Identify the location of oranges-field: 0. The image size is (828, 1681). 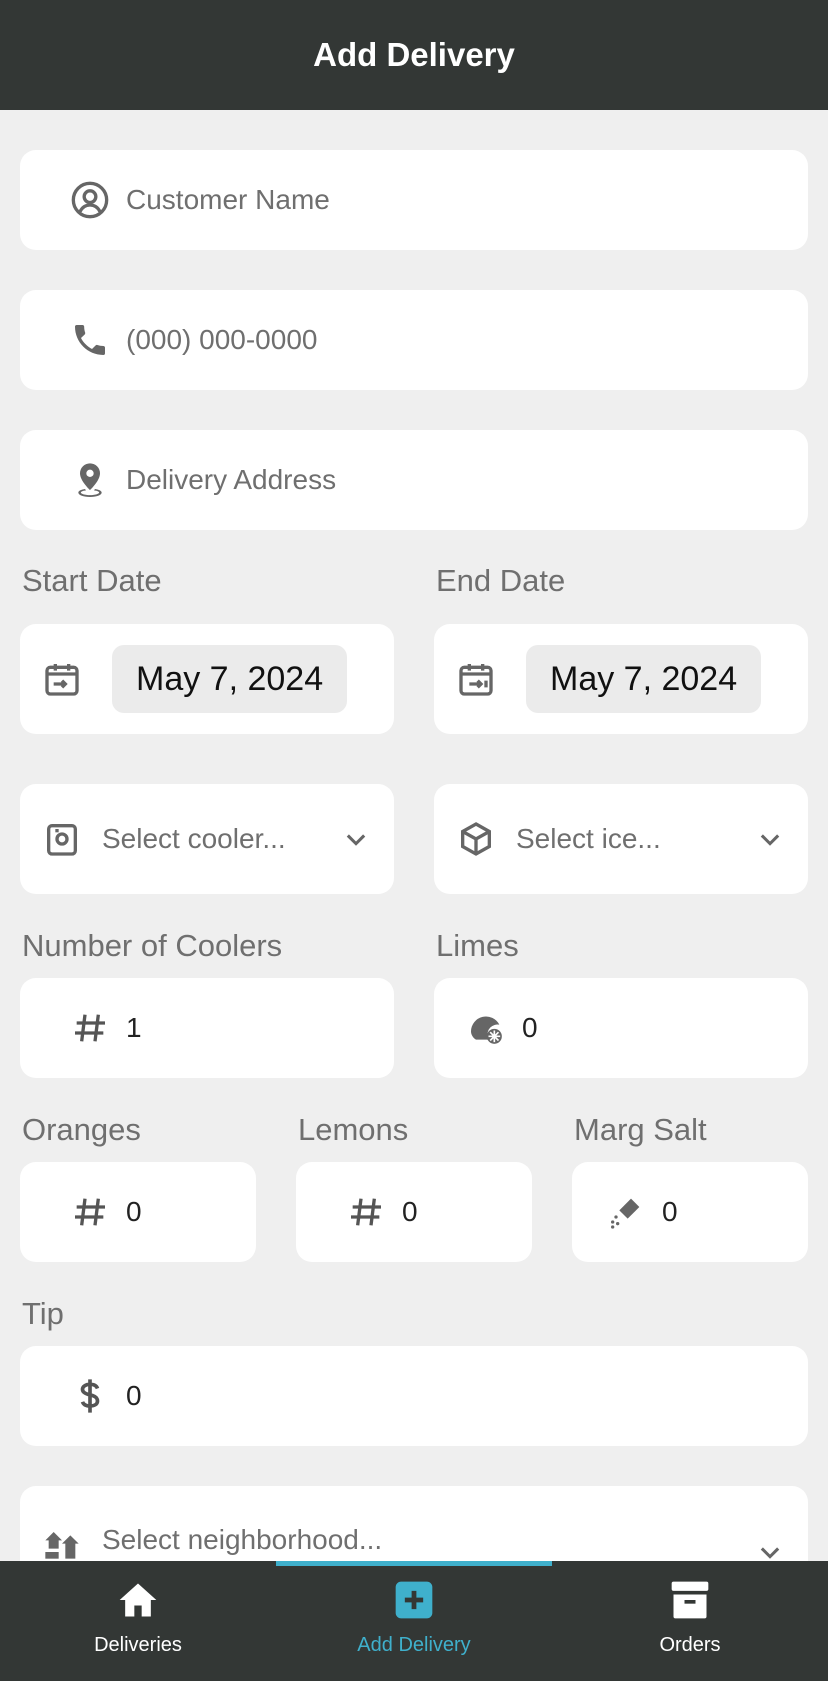
(138, 1212).